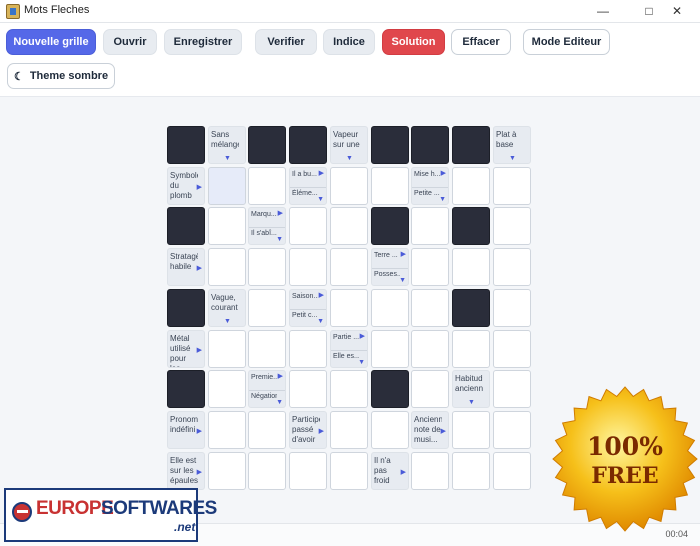 The image size is (700, 546). What do you see at coordinates (306, 429) in the screenshot?
I see `definition-text: Participe passé d'avoir` at bounding box center [306, 429].